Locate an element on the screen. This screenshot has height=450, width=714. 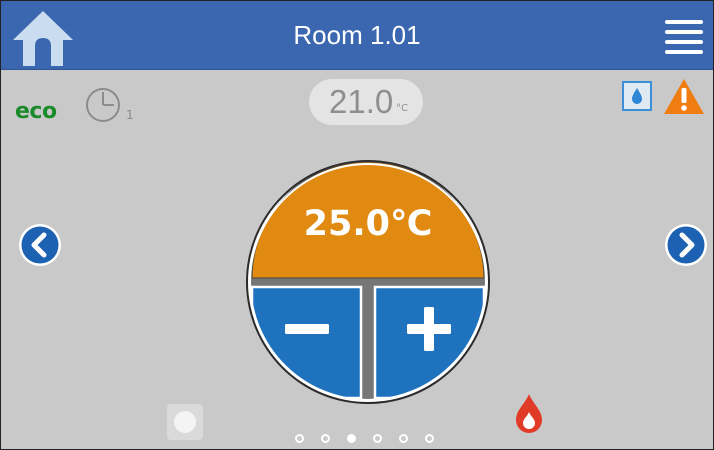
increase-temperature-button is located at coordinates (430, 342).